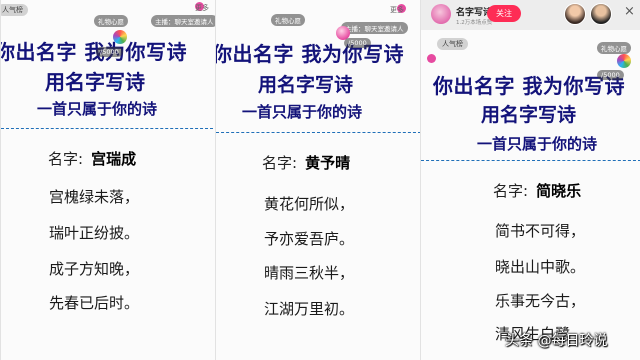 Image resolution: width=640 pixels, height=360 pixels. Describe the element at coordinates (441, 14) in the screenshot. I see `avatar` at that location.